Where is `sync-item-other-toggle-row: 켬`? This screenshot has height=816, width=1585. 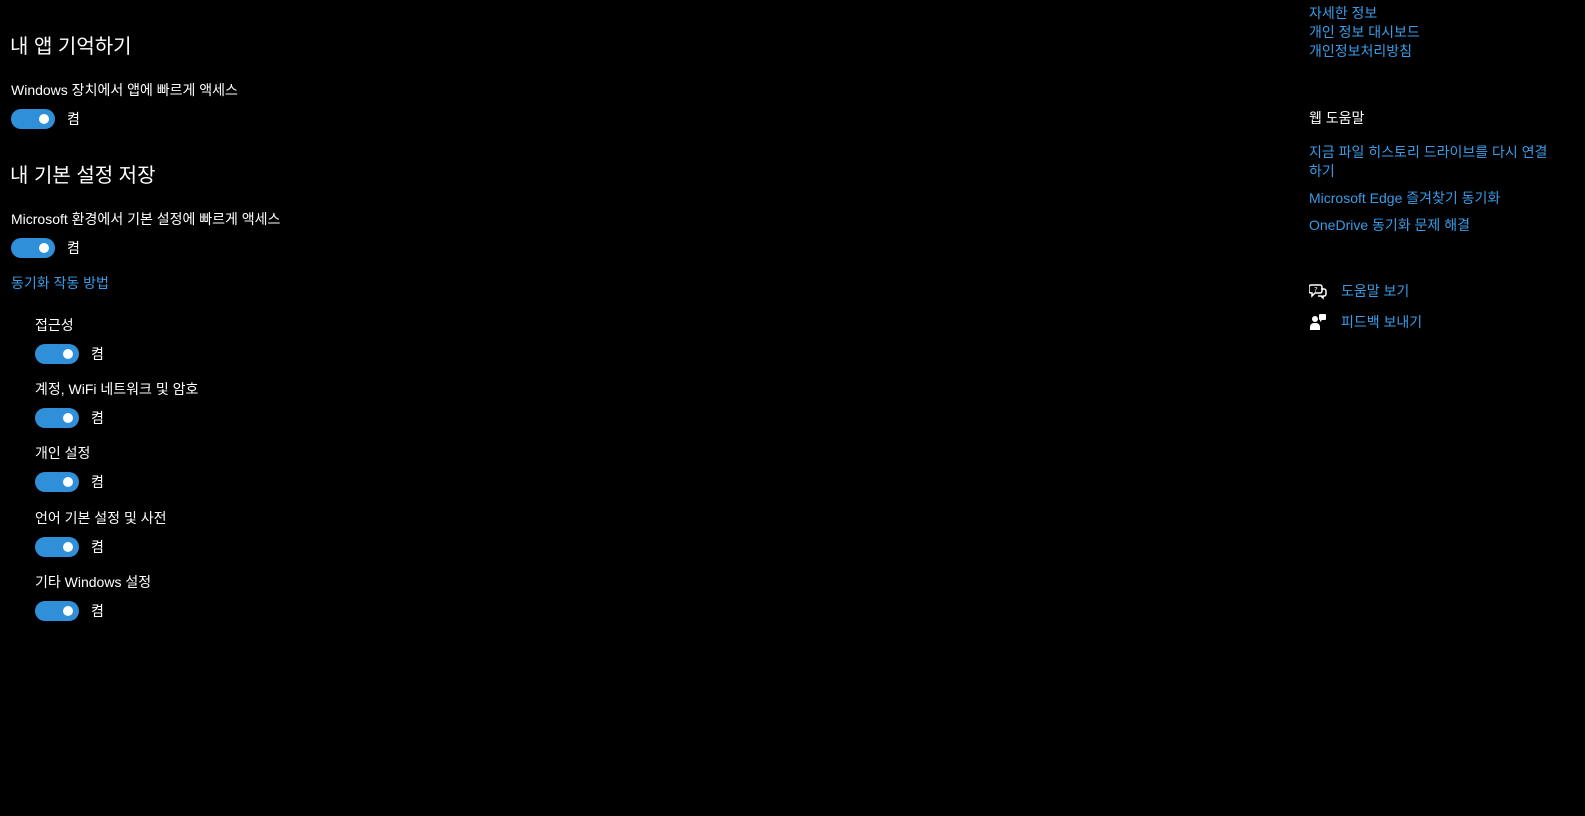
sync-item-other-toggle-row: 켬 is located at coordinates (69, 611).